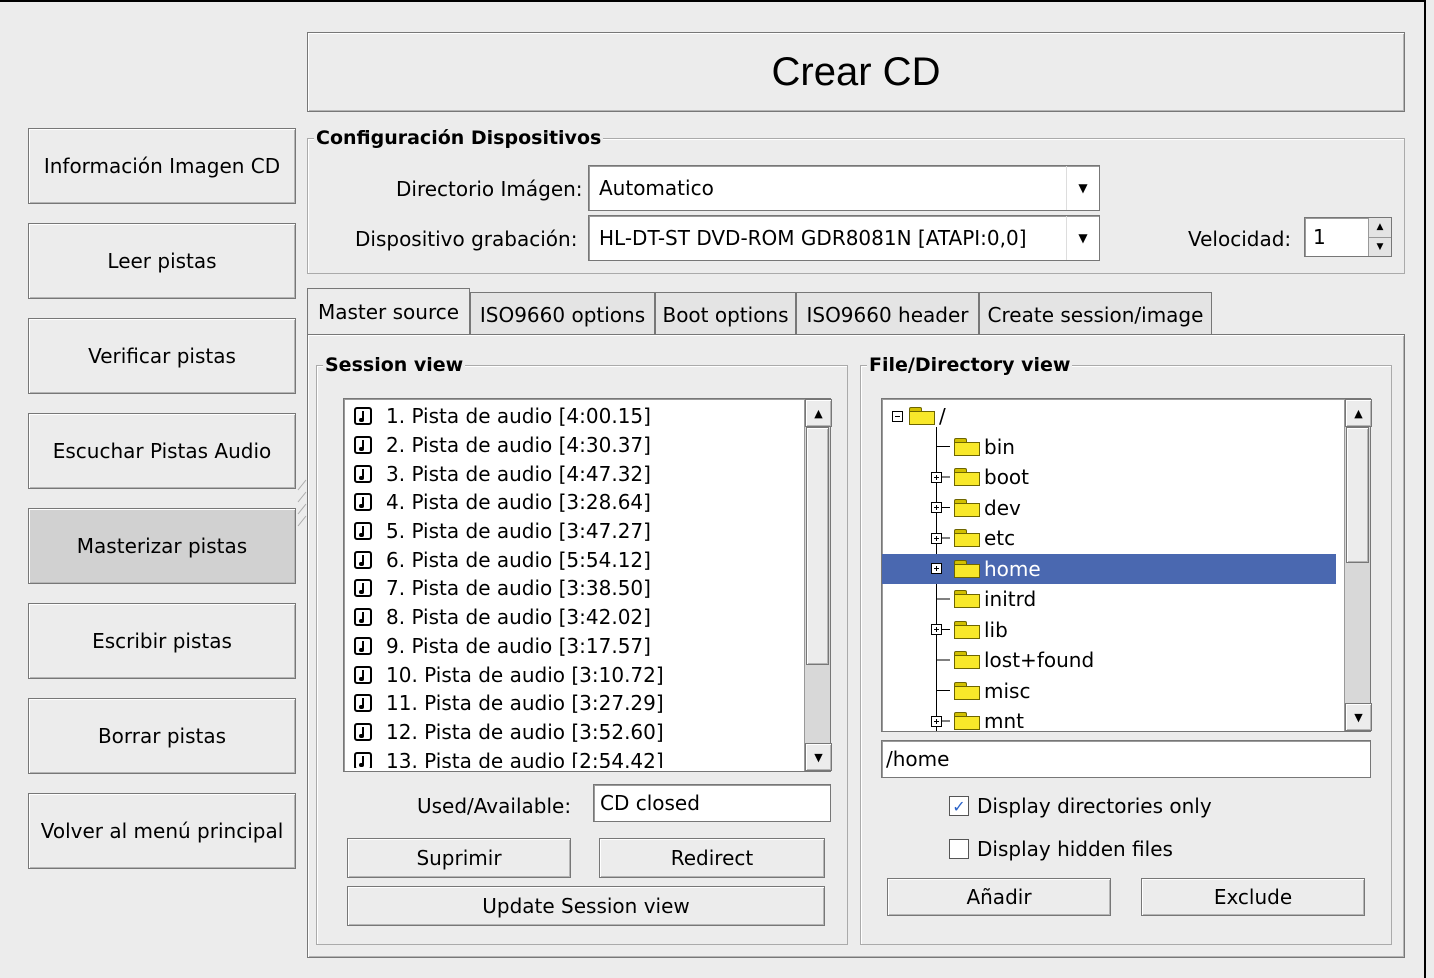  Describe the element at coordinates (162, 546) in the screenshot. I see `sidebar-item-4: Masterizar pistas` at that location.